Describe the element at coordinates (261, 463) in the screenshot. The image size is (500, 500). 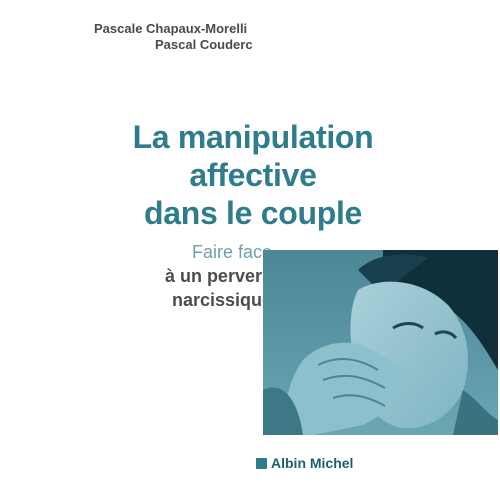
I see `square-icon` at that location.